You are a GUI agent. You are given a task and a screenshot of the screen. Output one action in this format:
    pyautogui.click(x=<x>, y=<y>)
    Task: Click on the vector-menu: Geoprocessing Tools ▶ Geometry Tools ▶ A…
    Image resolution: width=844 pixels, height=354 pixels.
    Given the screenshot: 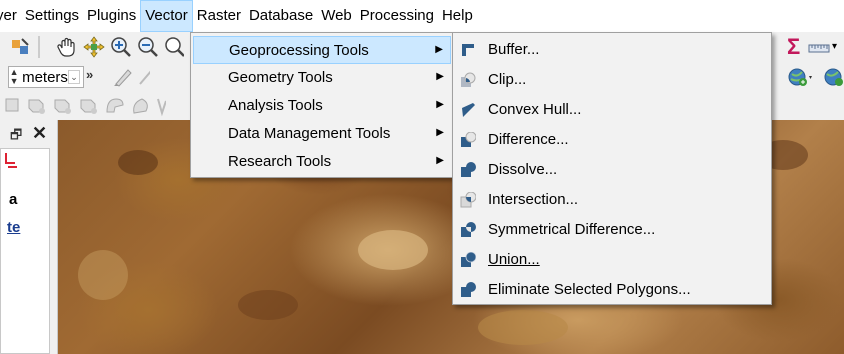 What is the action you would take?
    pyautogui.click(x=322, y=105)
    